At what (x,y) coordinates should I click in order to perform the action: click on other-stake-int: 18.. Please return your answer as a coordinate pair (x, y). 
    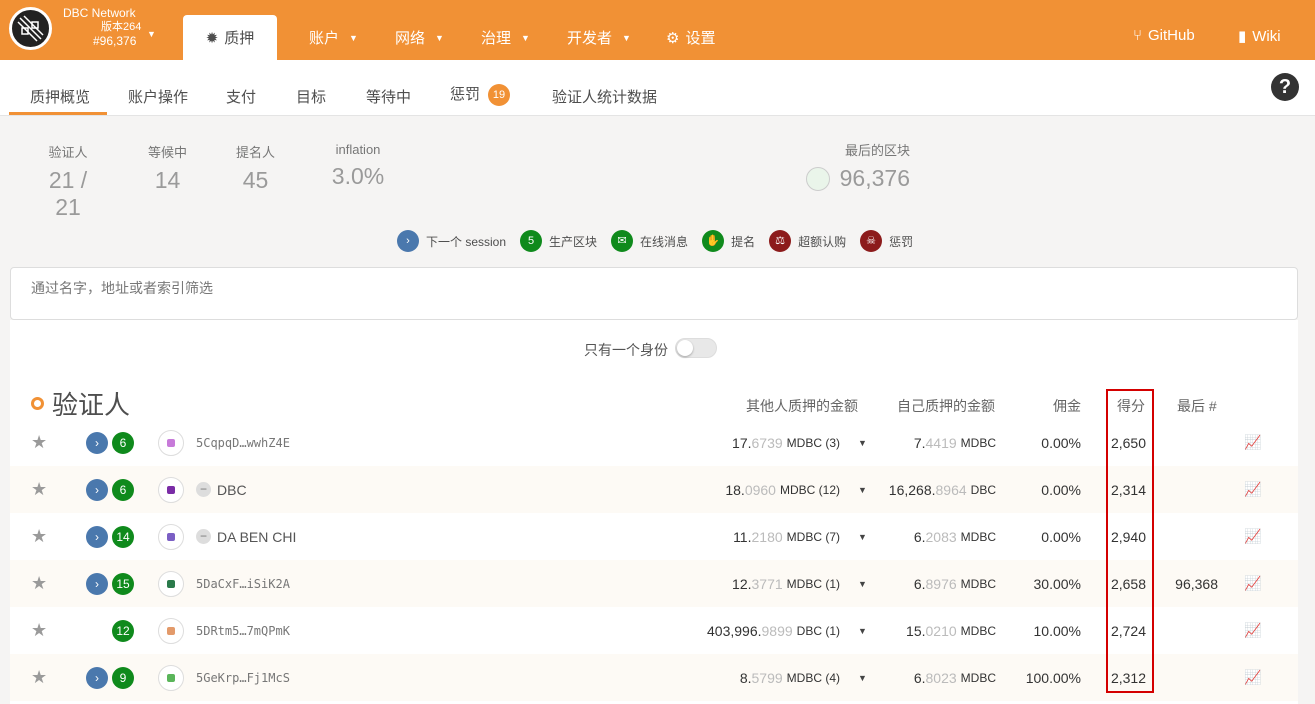
    Looking at the image, I should click on (735, 489).